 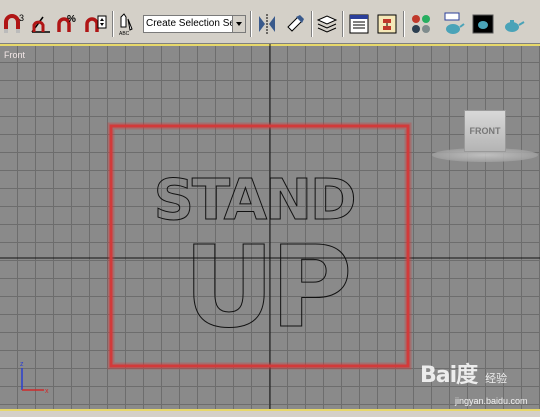 I want to click on abc-edit-named-selection-icon: ABC, so click(x=126, y=25).